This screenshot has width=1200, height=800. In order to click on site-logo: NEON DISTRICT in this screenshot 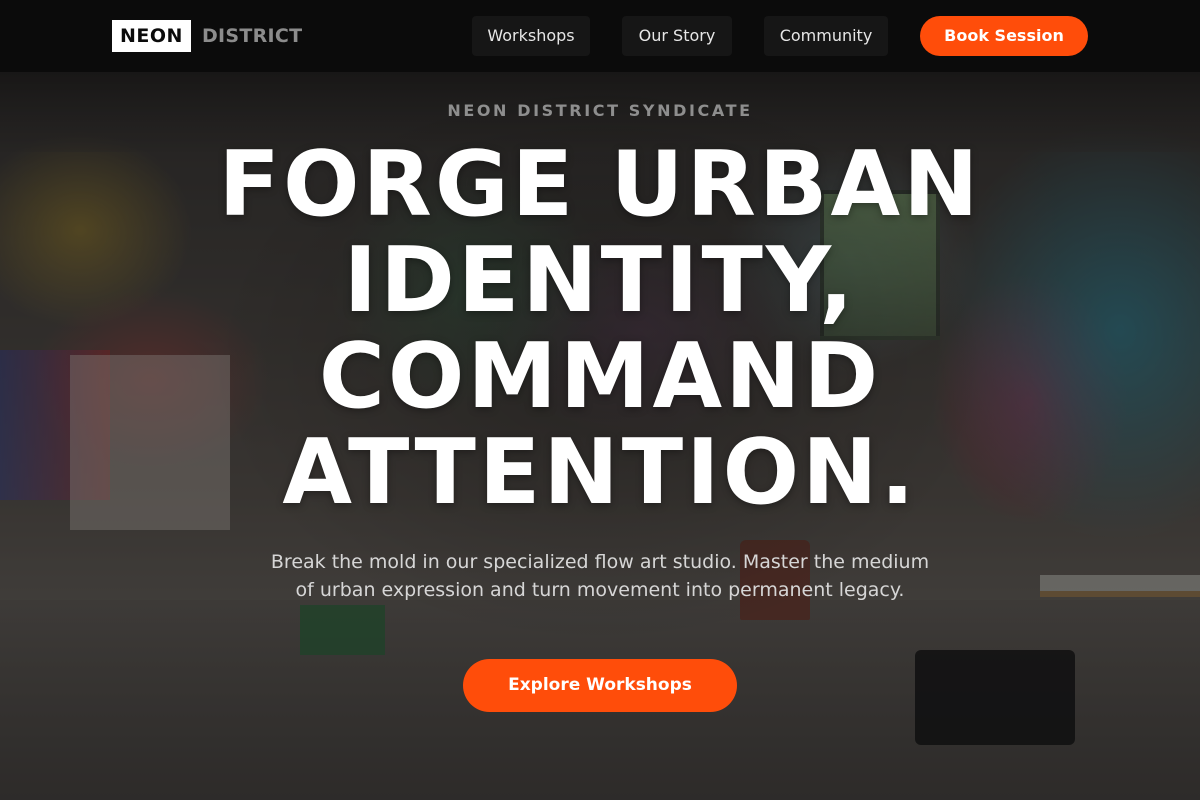, I will do `click(207, 36)`.